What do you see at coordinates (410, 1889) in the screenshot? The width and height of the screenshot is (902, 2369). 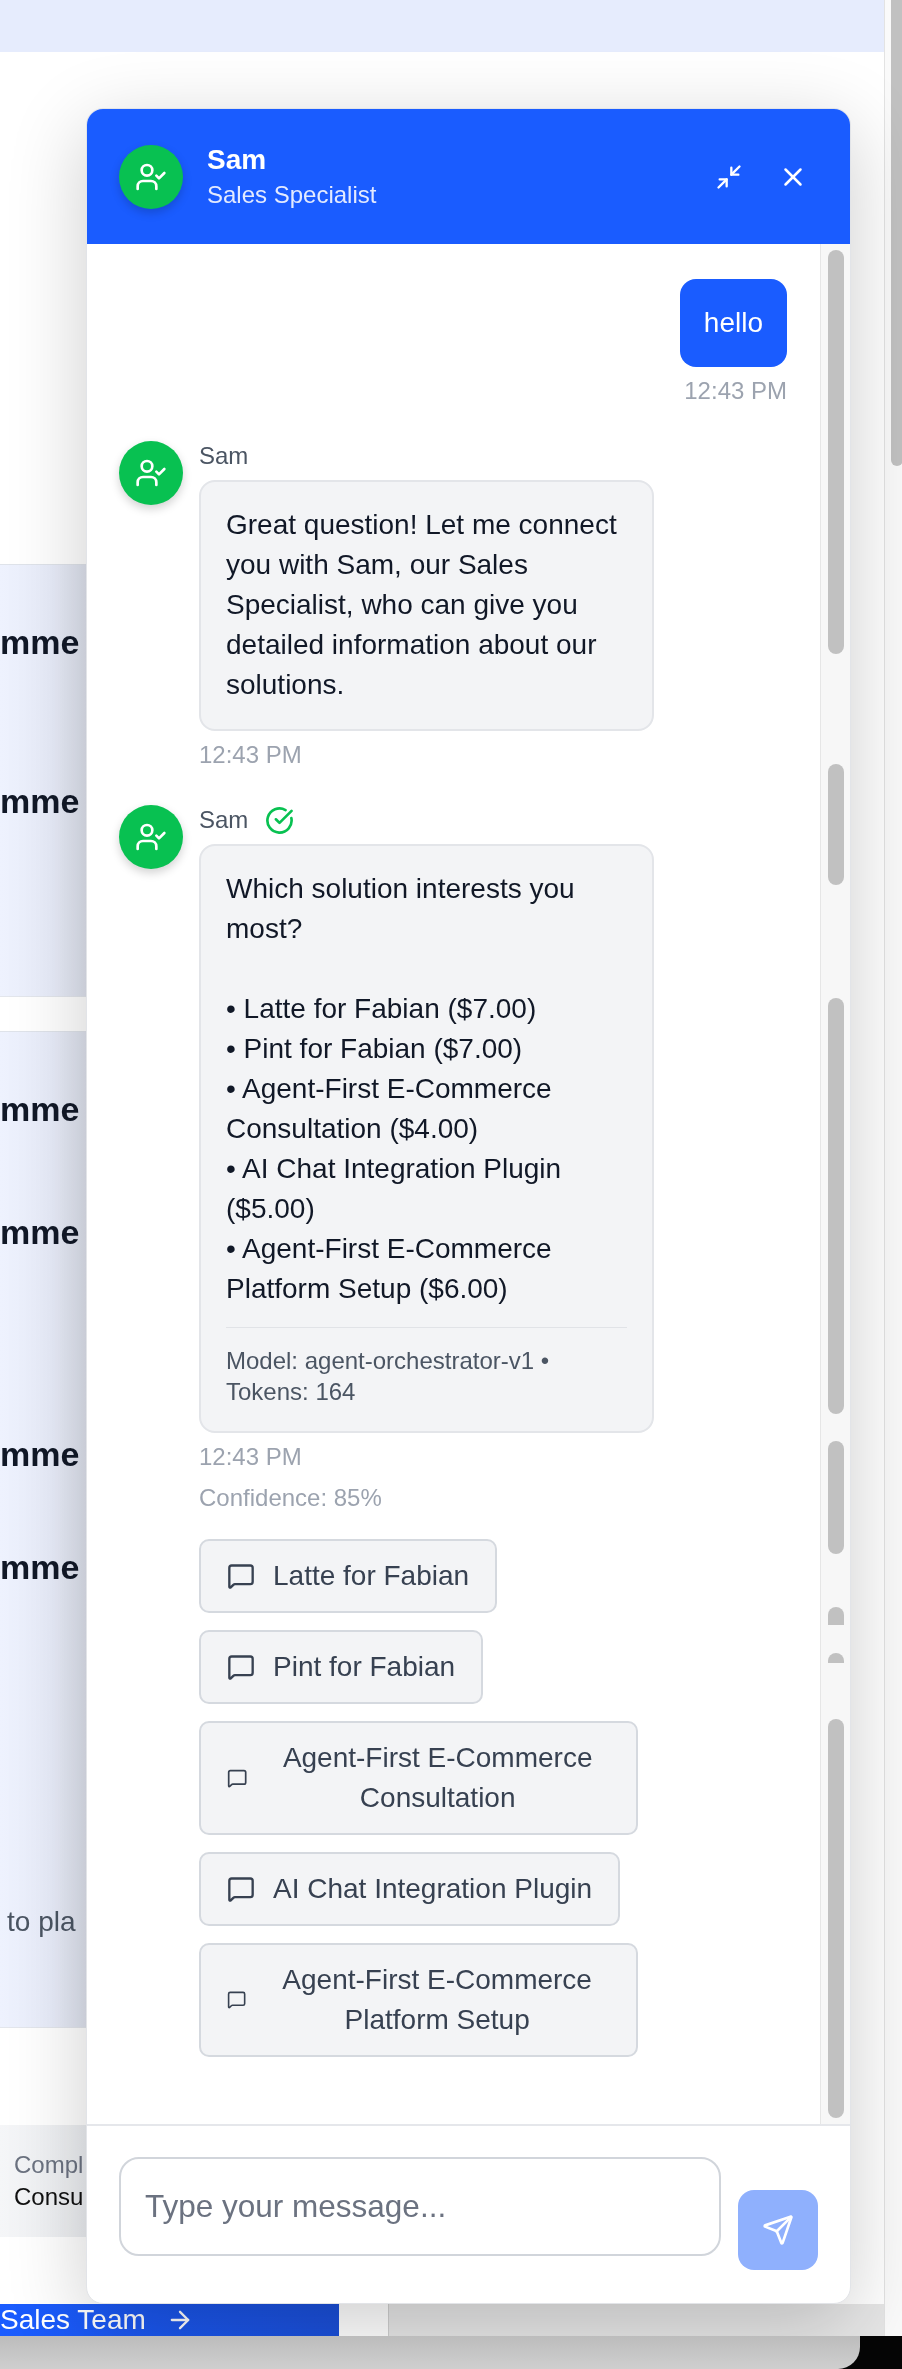 I see `quick-reply-button: AI Chat Integration Plugin` at bounding box center [410, 1889].